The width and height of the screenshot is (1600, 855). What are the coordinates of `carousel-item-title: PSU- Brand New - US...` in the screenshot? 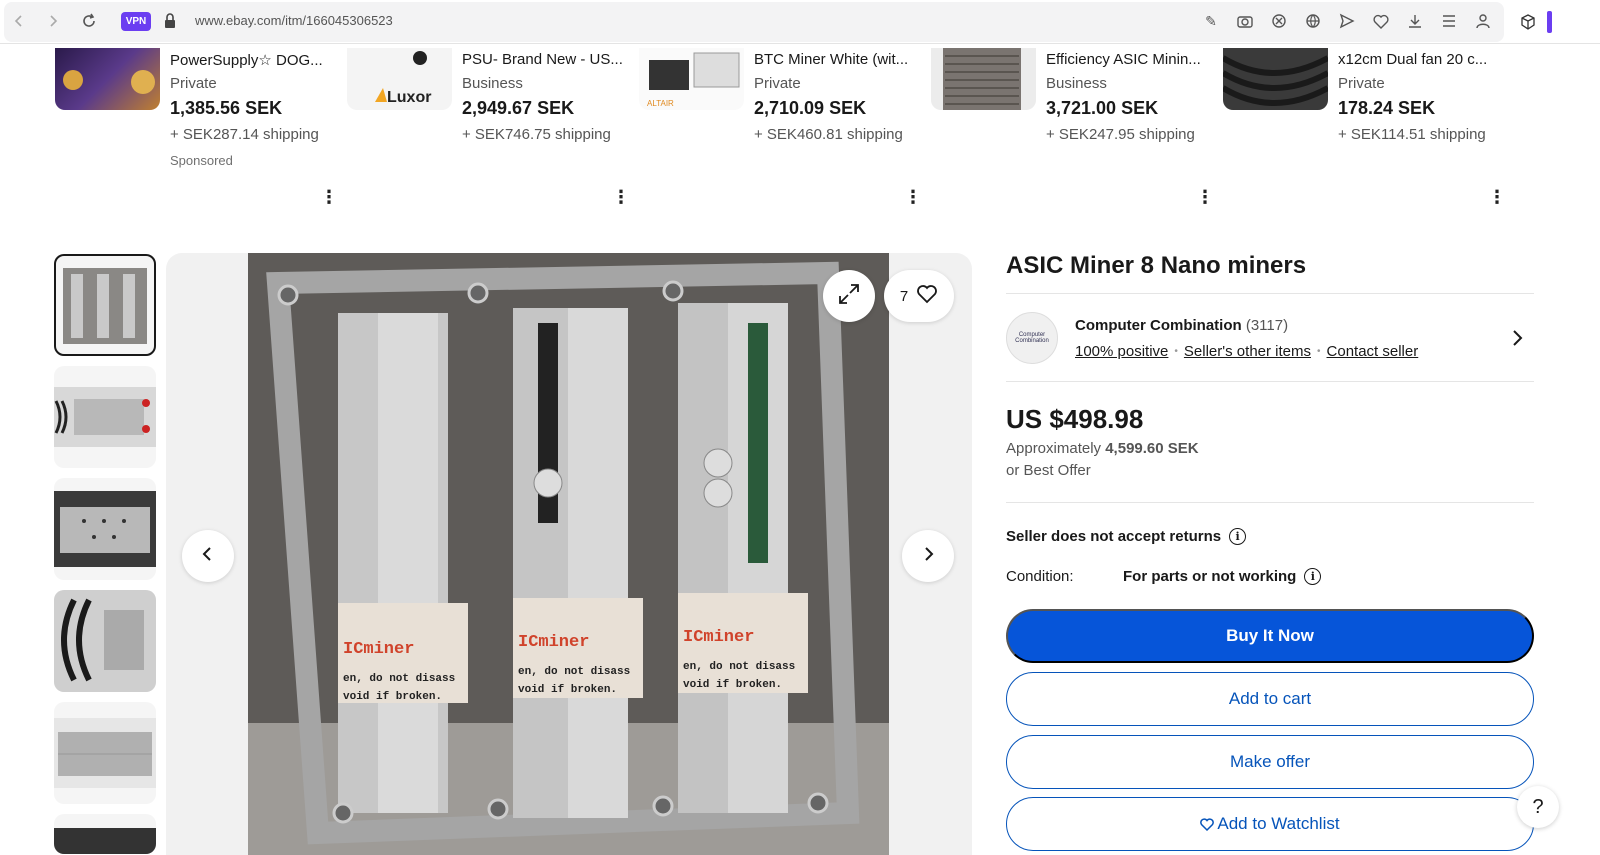 It's located at (547, 59).